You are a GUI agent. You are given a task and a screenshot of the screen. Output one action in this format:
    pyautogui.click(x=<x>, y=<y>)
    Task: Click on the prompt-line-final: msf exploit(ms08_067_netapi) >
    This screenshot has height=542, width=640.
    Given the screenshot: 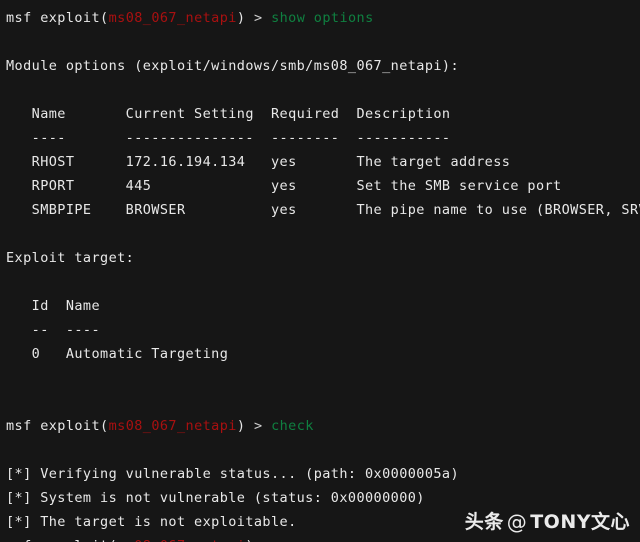 What is the action you would take?
    pyautogui.click(x=323, y=538)
    